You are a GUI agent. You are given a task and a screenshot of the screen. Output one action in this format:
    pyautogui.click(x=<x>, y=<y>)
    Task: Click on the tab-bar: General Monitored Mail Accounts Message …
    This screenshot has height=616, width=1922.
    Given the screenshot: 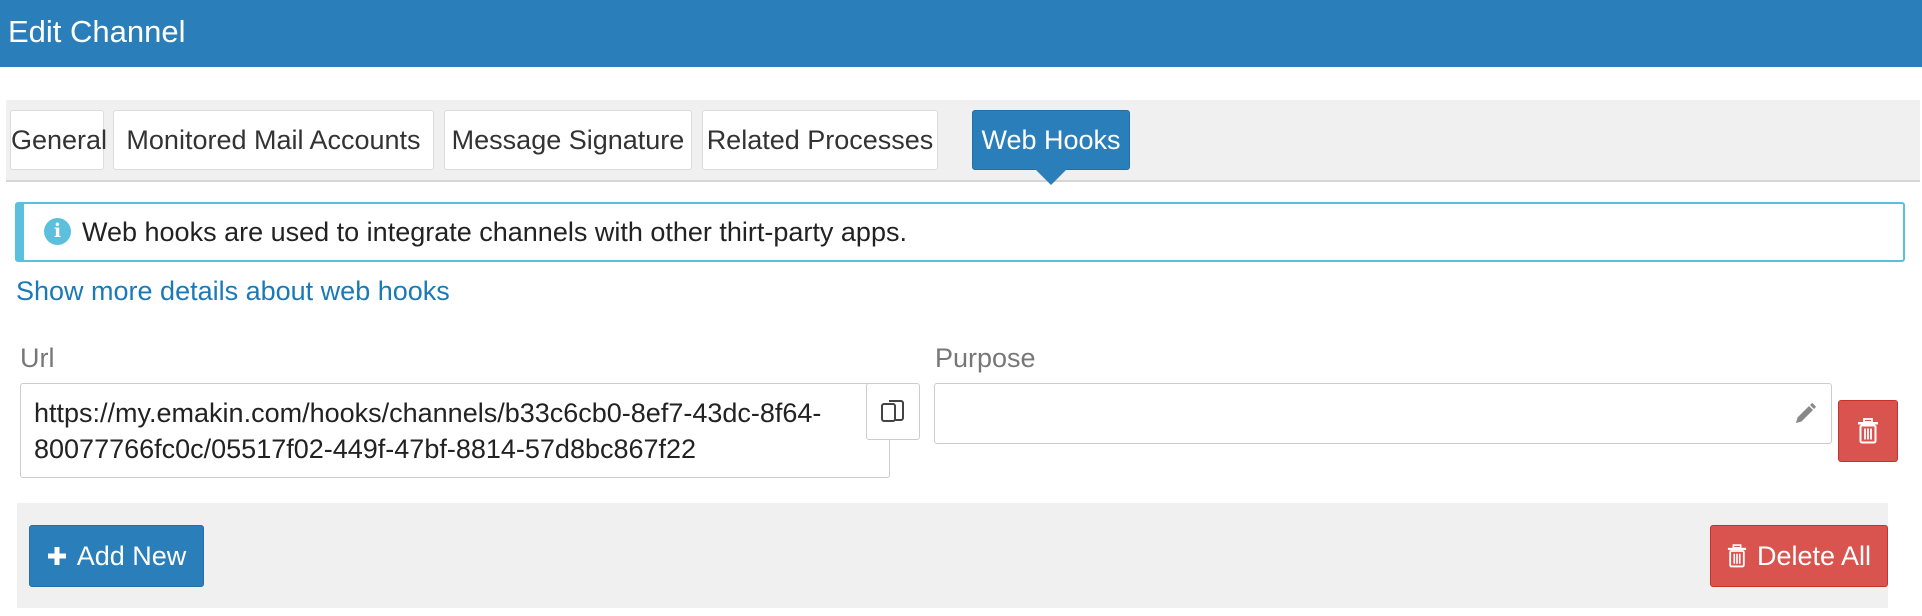 What is the action you would take?
    pyautogui.click(x=963, y=142)
    